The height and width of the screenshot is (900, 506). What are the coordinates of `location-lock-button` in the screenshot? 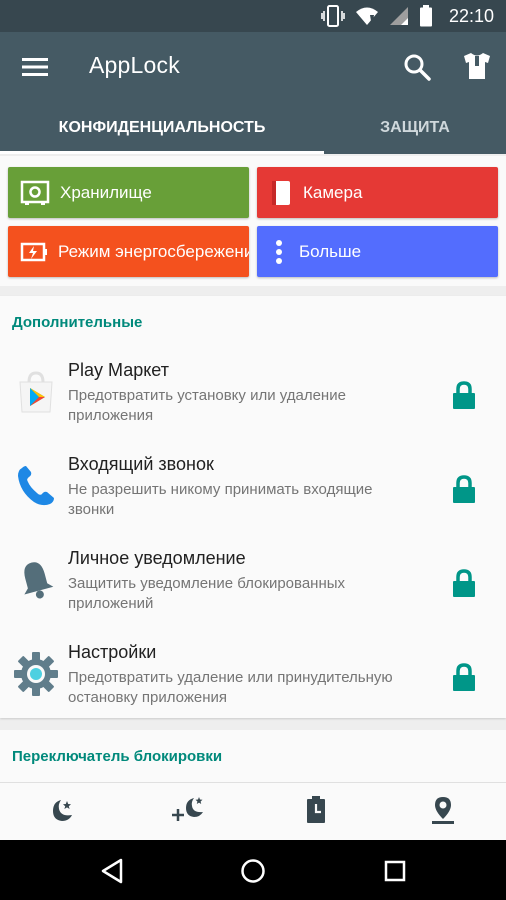 It's located at (443, 810).